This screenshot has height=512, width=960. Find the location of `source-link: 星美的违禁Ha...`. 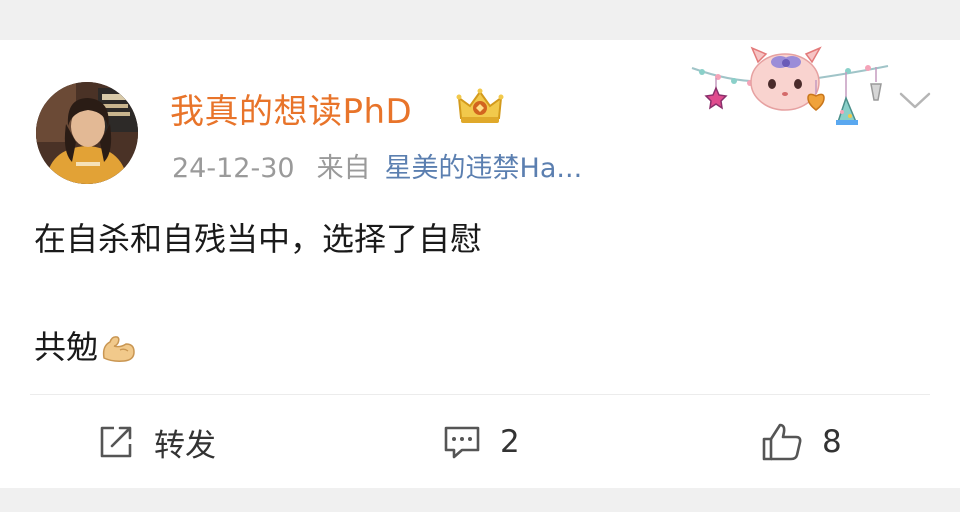

source-link: 星美的违禁Ha... is located at coordinates (484, 168).